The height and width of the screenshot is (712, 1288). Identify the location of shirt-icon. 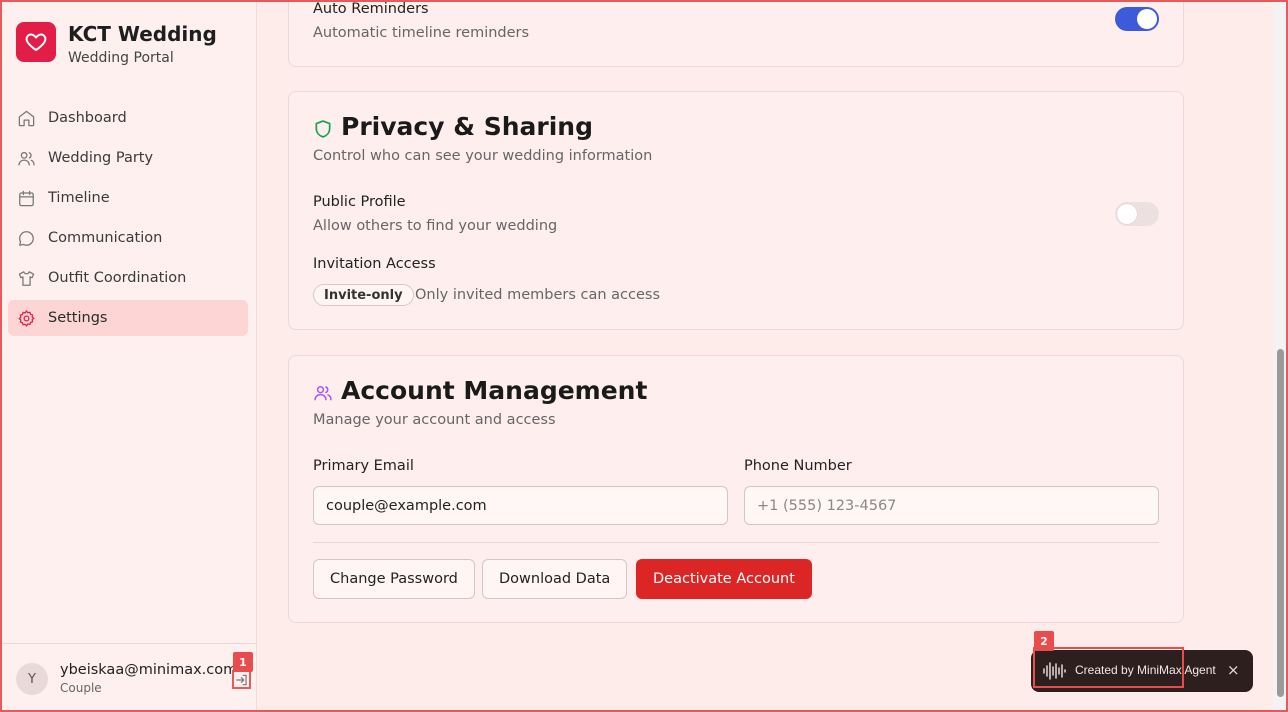
(26, 278).